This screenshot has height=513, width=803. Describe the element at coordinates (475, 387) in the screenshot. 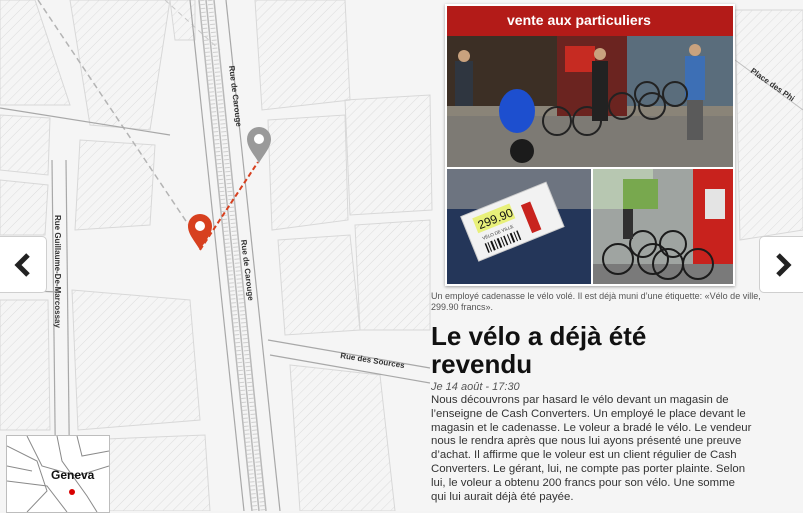

I see `article-date: Je 14 août - 17:30` at that location.